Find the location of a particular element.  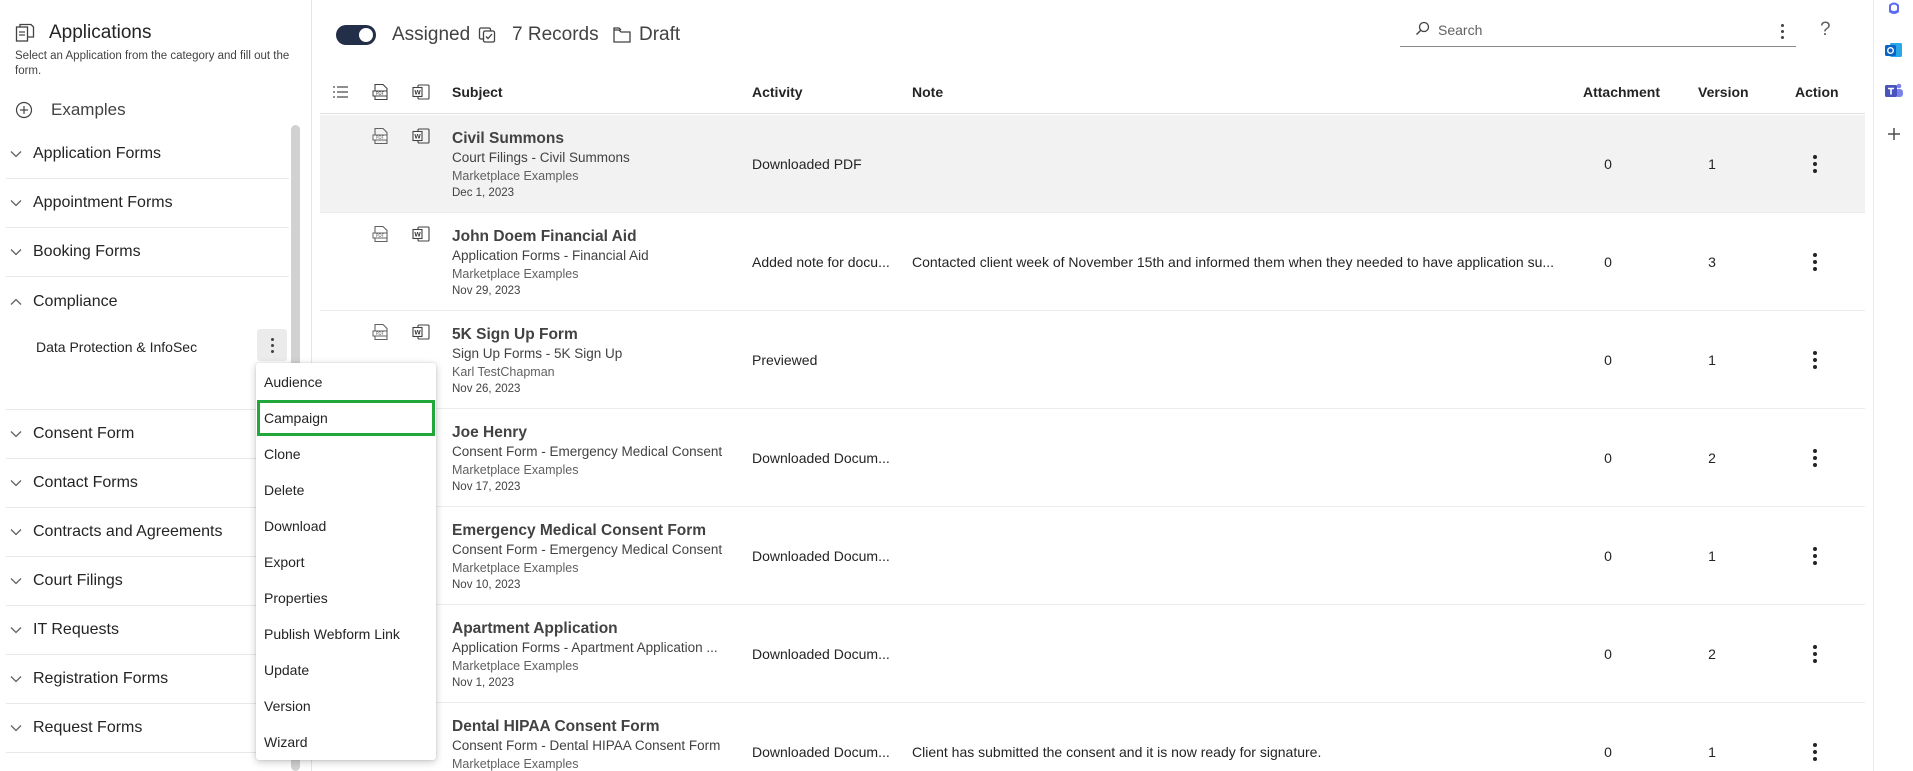

menu-item-clone: Clone is located at coordinates (346, 454).